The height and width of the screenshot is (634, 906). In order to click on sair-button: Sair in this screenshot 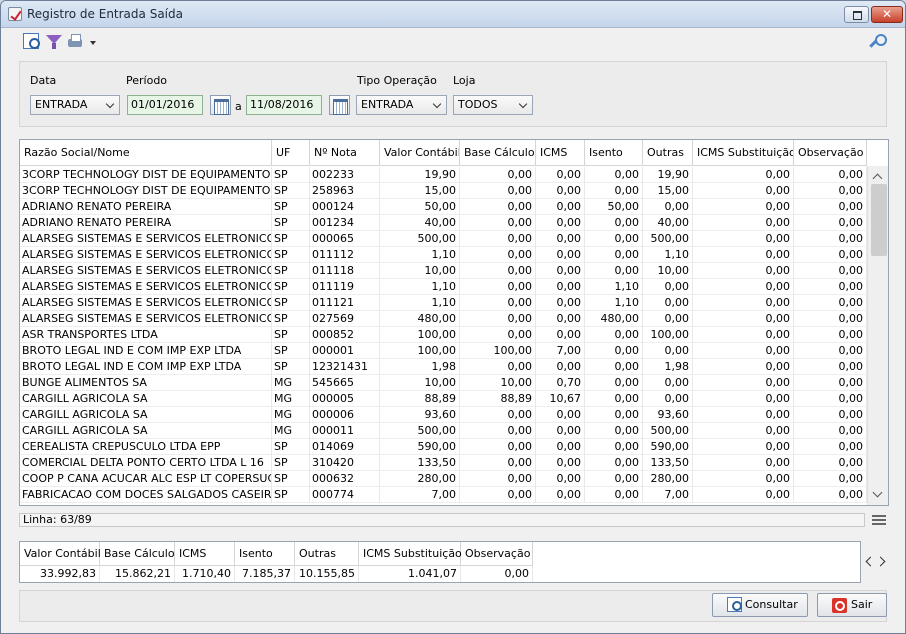, I will do `click(852, 605)`.